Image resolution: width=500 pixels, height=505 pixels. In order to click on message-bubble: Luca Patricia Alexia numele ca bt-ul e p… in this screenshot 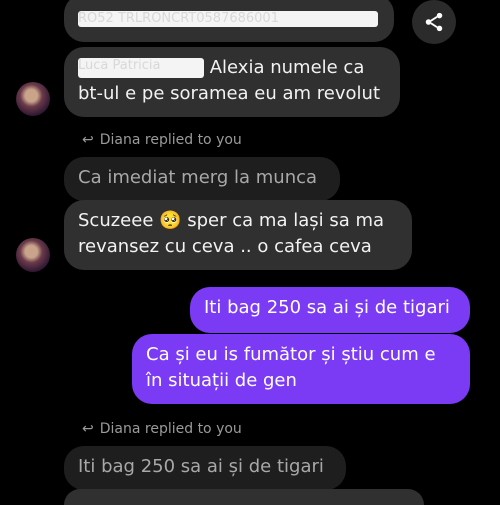, I will do `click(232, 82)`.